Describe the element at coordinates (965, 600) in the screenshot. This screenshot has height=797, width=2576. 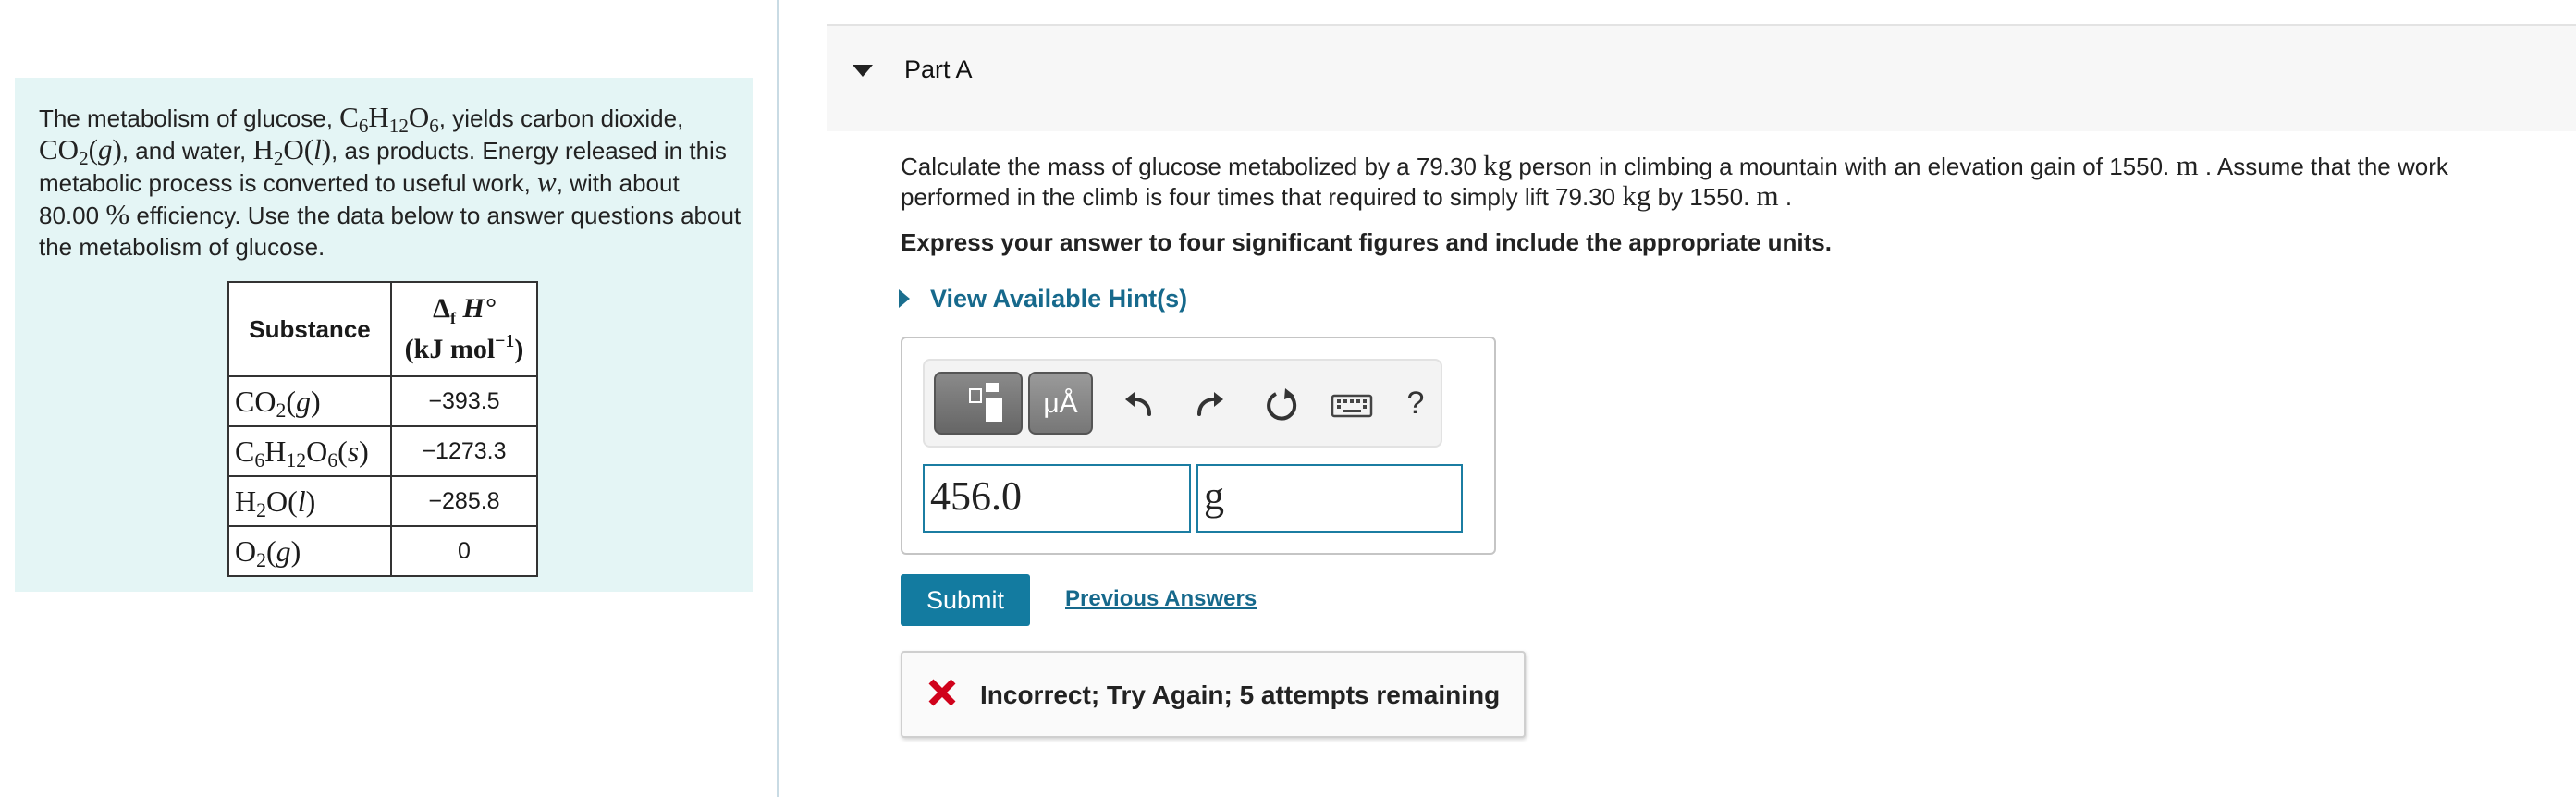
I see `submit-button: Submit` at that location.